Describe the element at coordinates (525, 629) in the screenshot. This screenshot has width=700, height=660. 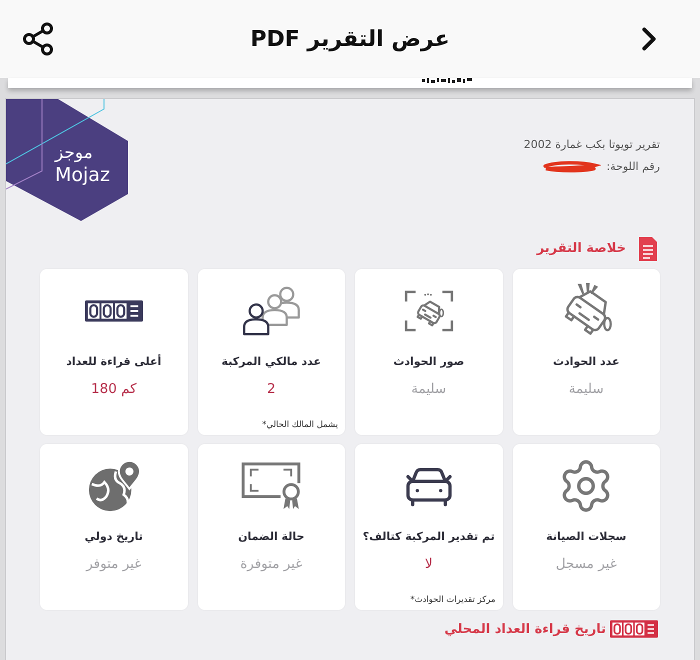
I see `section-title: تاريخ قراءة العداد المحلي` at that location.